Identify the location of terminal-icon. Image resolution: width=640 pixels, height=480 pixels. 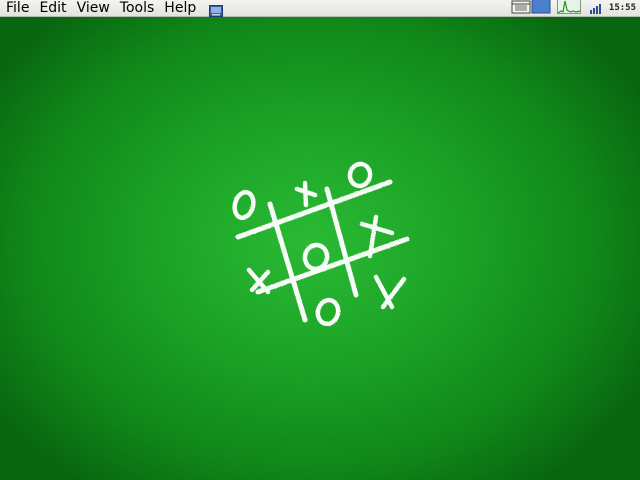
(216, 9).